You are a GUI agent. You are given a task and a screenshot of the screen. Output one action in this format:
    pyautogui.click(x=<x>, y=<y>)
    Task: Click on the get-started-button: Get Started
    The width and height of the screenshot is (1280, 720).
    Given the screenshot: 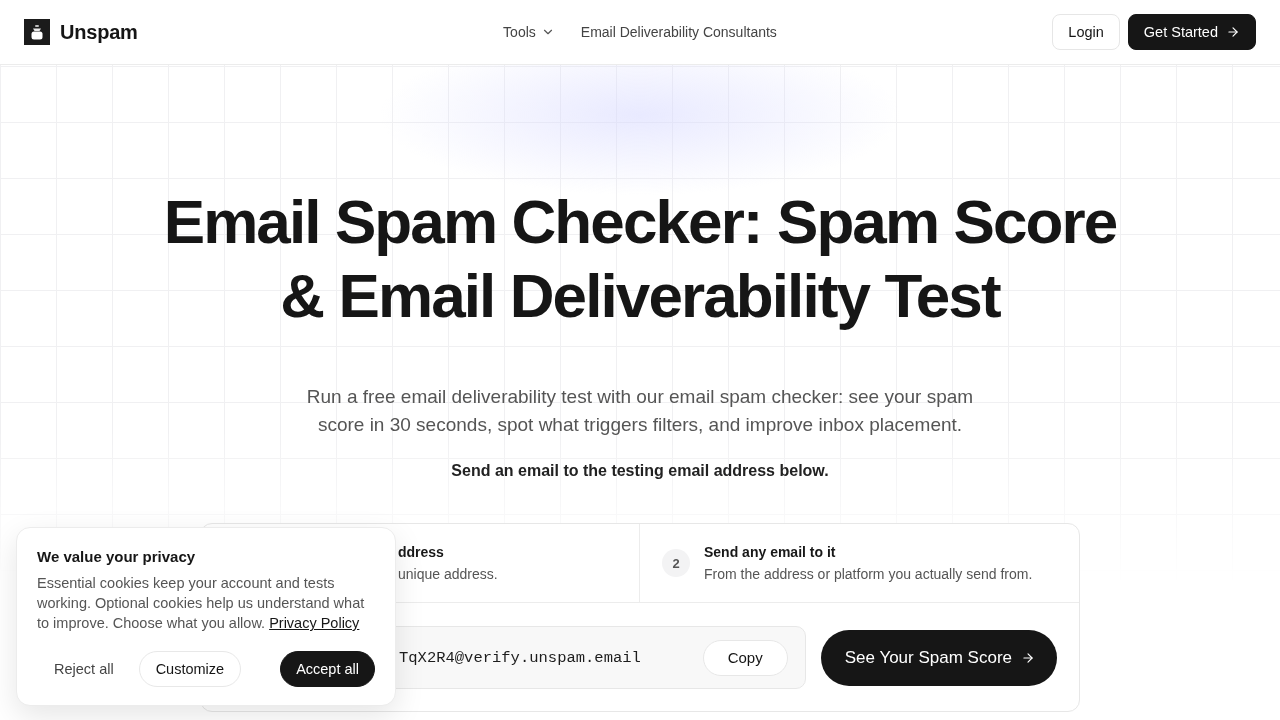 What is the action you would take?
    pyautogui.click(x=1191, y=32)
    